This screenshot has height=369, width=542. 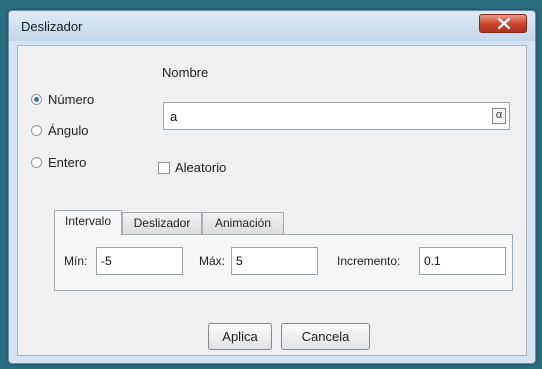 I want to click on close-icon, so click(x=504, y=23).